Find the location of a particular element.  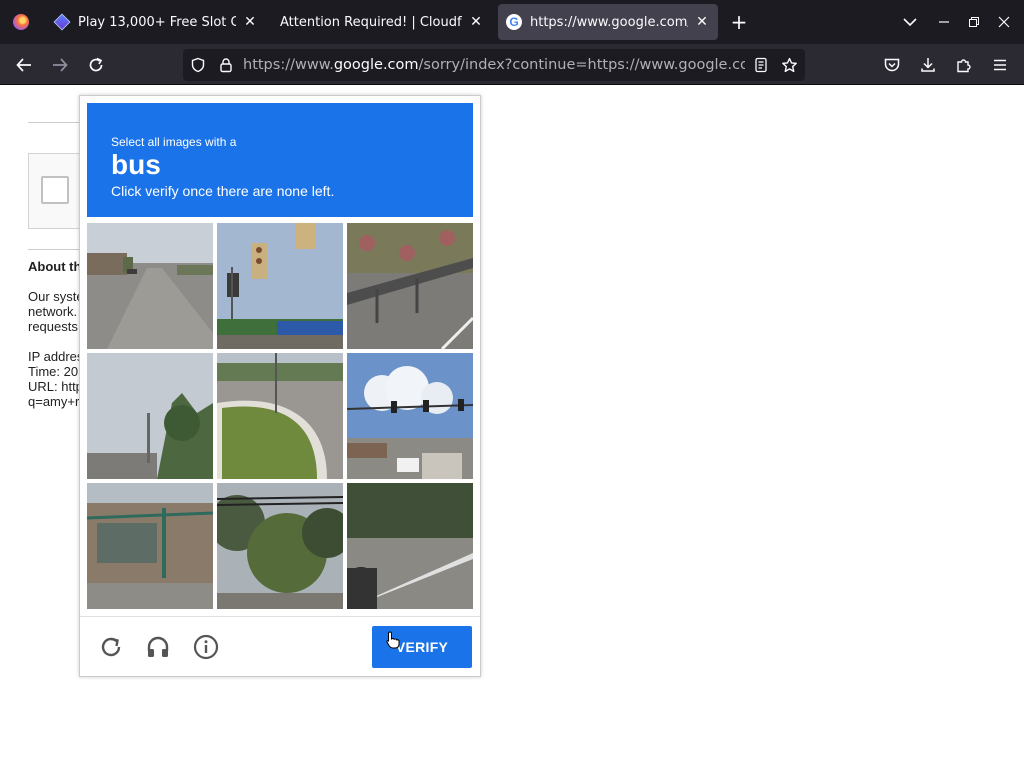

tile-building-corner is located at coordinates (150, 546).